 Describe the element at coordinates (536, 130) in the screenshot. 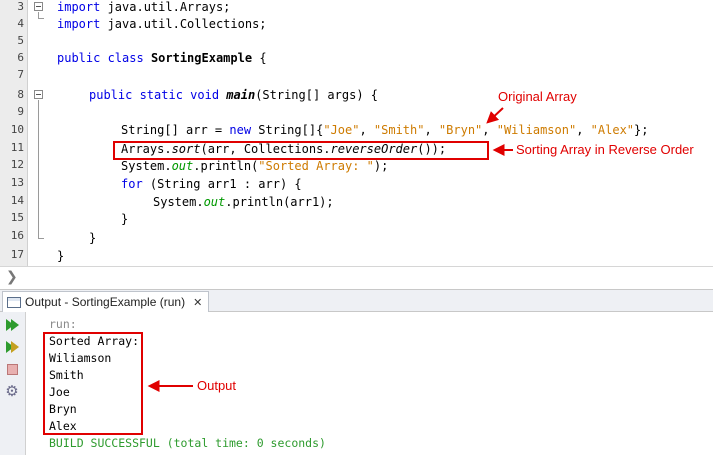

I see `string-literal: "Wiliamson"` at that location.